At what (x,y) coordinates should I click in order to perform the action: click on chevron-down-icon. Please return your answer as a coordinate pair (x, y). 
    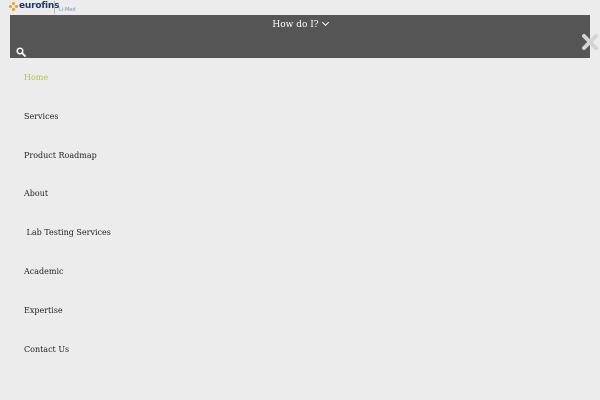
    Looking at the image, I should click on (325, 22).